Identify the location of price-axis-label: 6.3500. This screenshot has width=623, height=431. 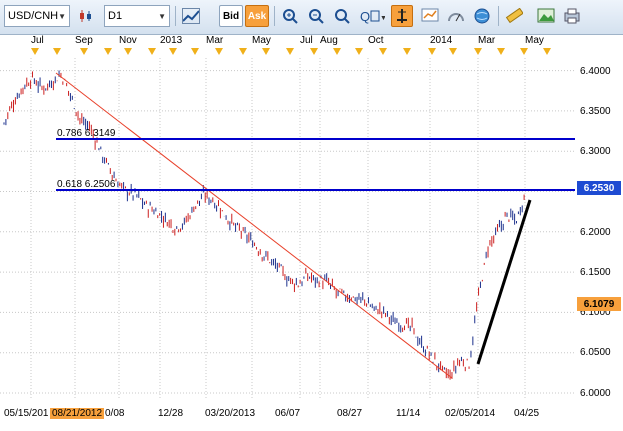
(595, 111).